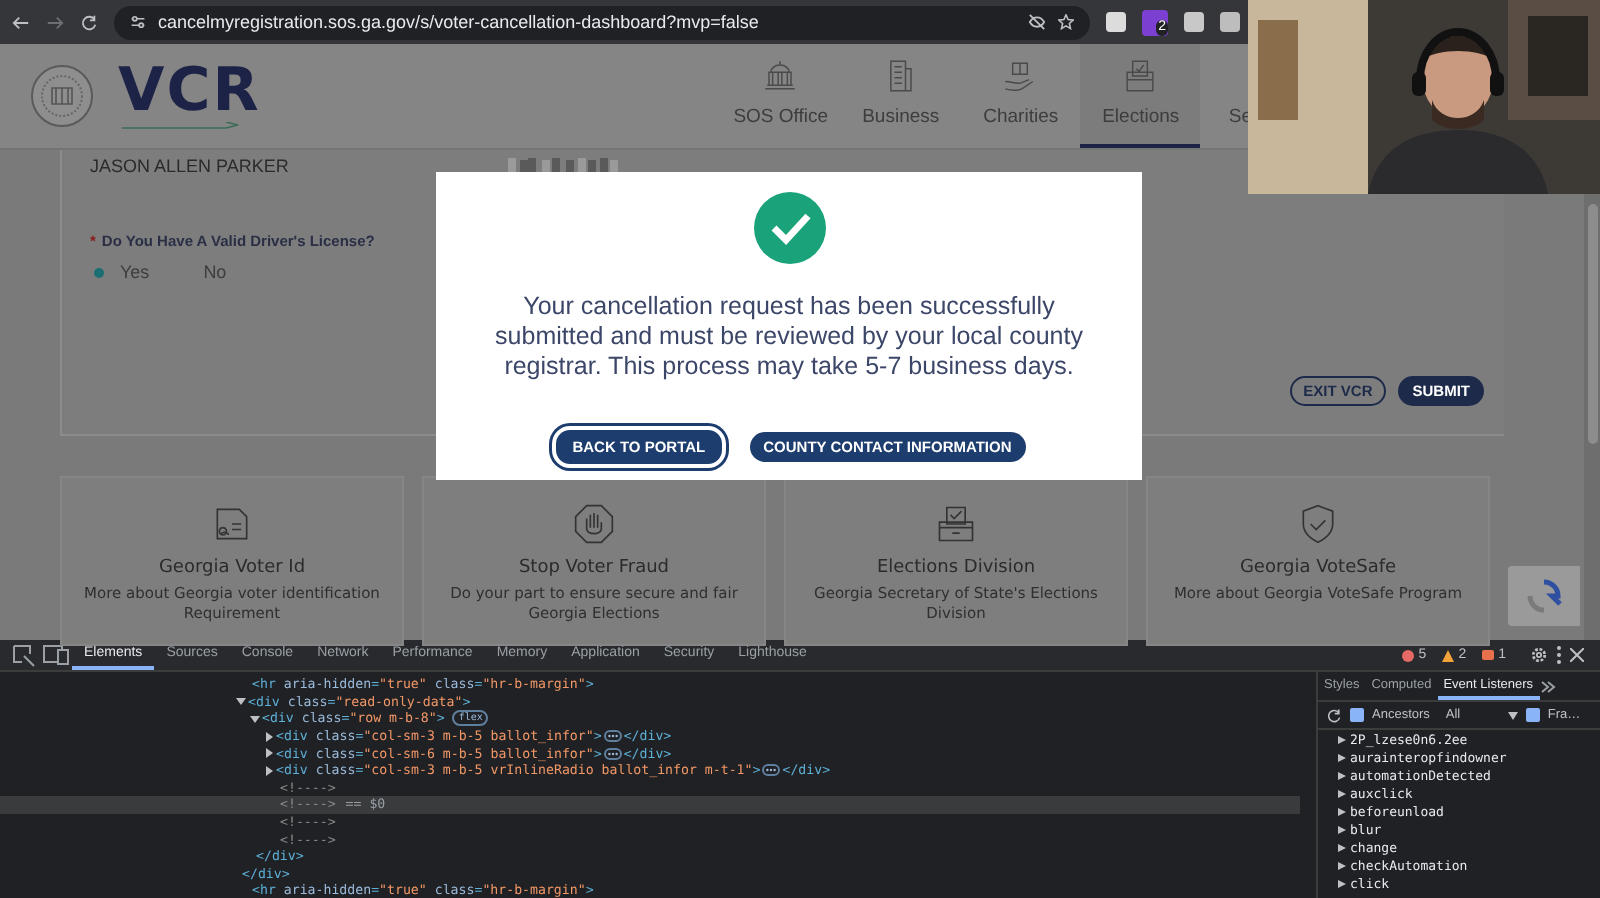 Image resolution: width=1600 pixels, height=898 pixels. Describe the element at coordinates (1592, 324) in the screenshot. I see `scrollbar-thumb` at that location.